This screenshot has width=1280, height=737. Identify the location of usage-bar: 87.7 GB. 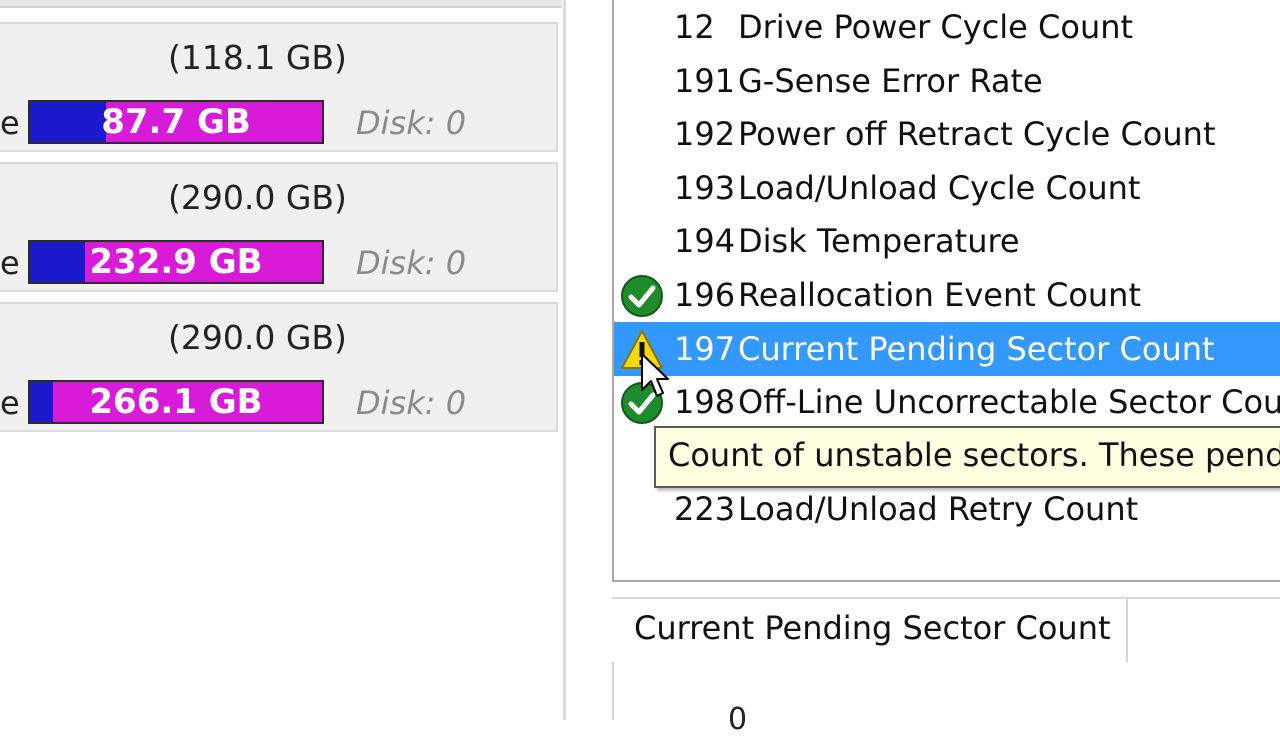
(176, 122).